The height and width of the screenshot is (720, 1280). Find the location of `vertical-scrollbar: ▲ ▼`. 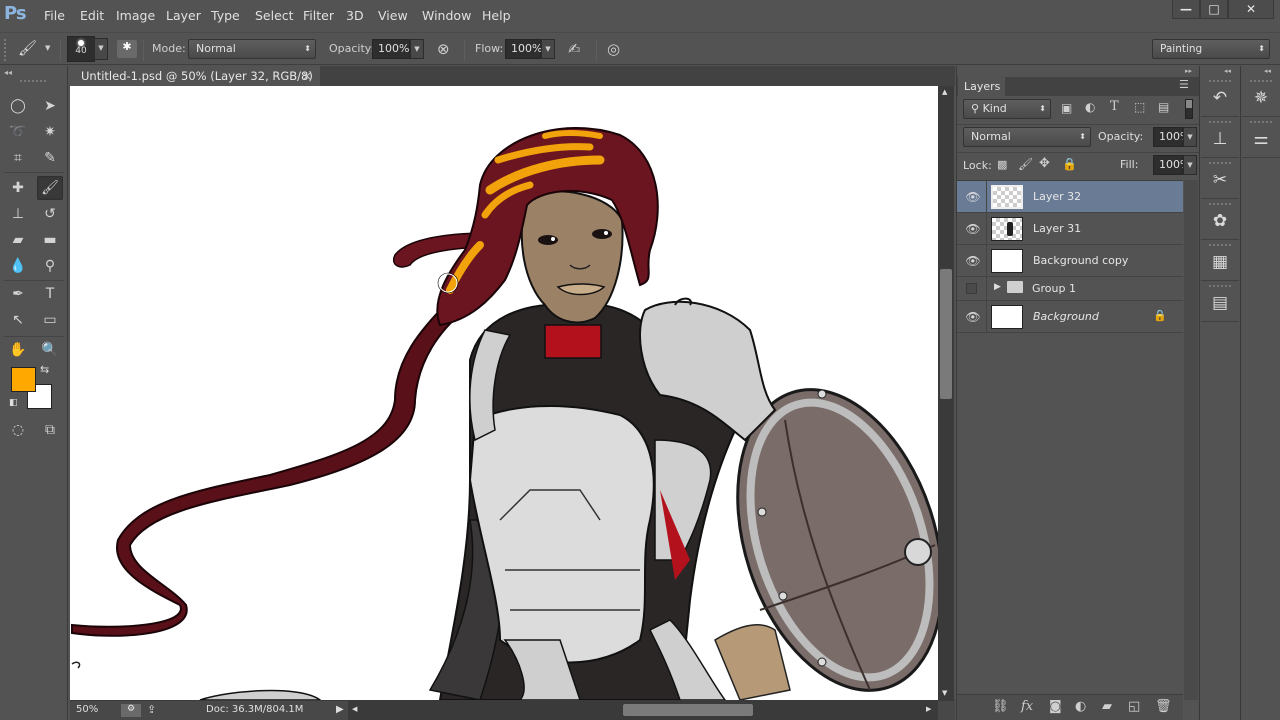

vertical-scrollbar: ▲ ▼ is located at coordinates (946, 393).